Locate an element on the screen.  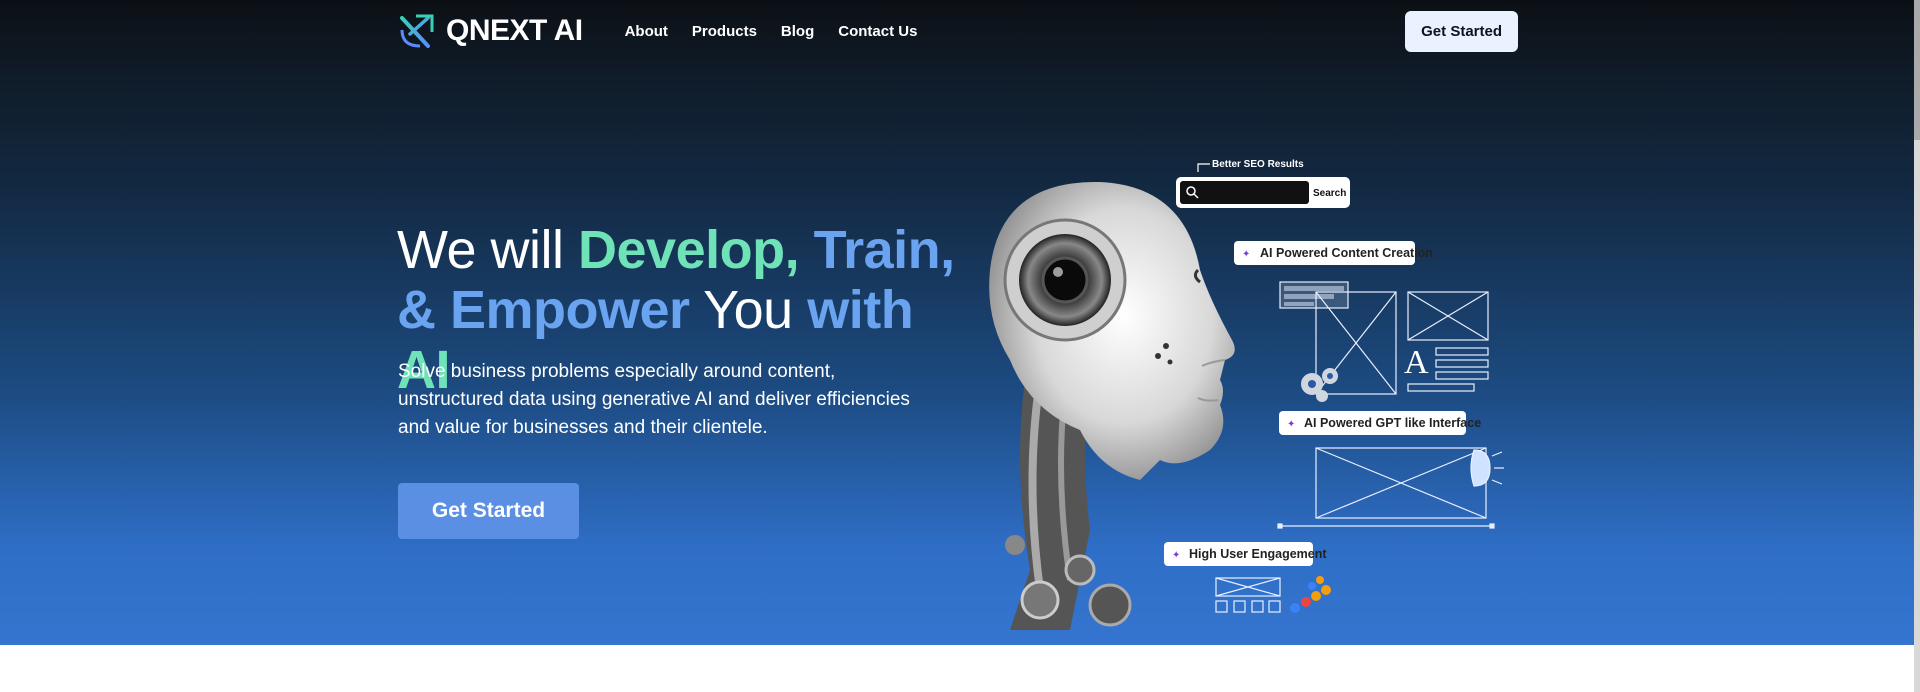
brand-name: QNEXT AI is located at coordinates (514, 30).